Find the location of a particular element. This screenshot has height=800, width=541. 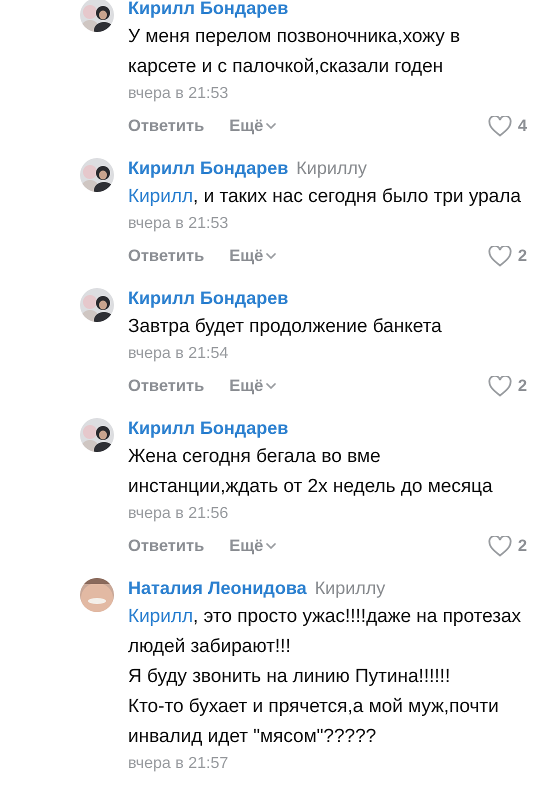

timestamp: вчера в 21:54 is located at coordinates (179, 354).